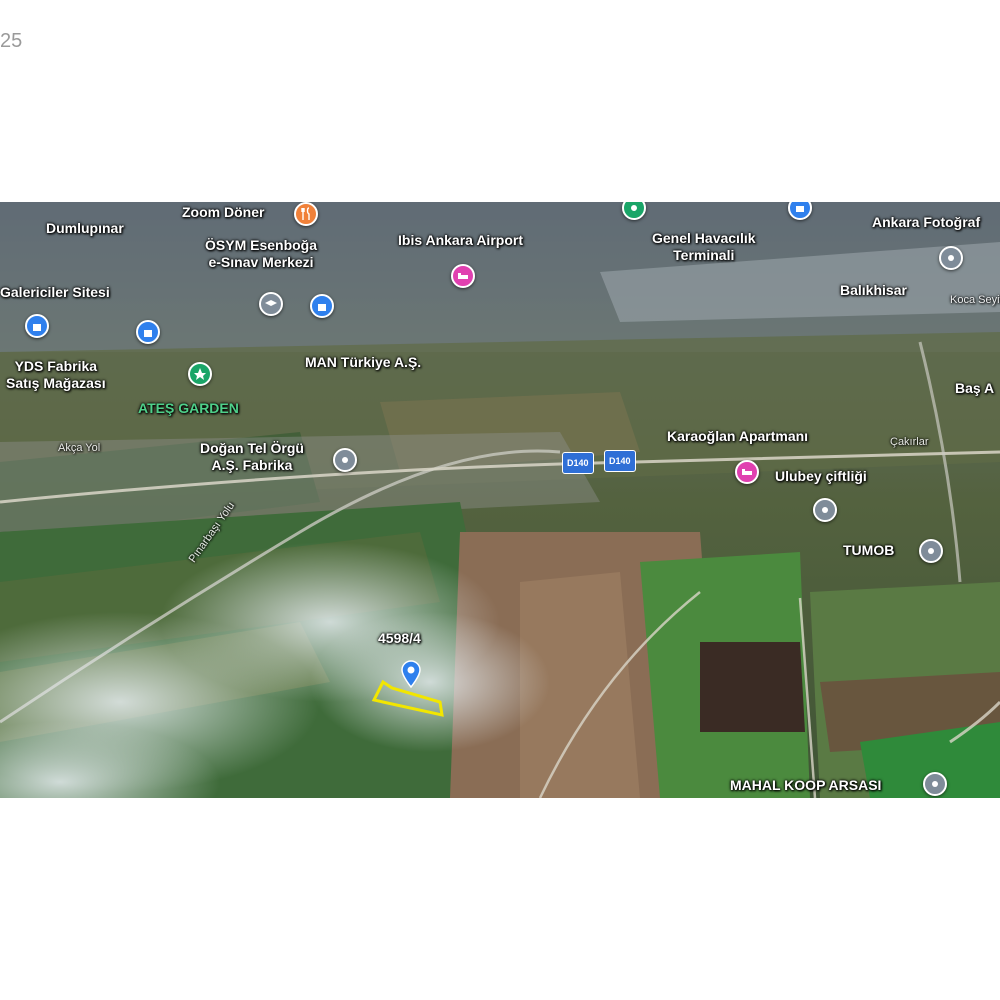 This screenshot has width=1000, height=1000. Describe the element at coordinates (951, 258) in the screenshot. I see `location-pin-icon` at that location.